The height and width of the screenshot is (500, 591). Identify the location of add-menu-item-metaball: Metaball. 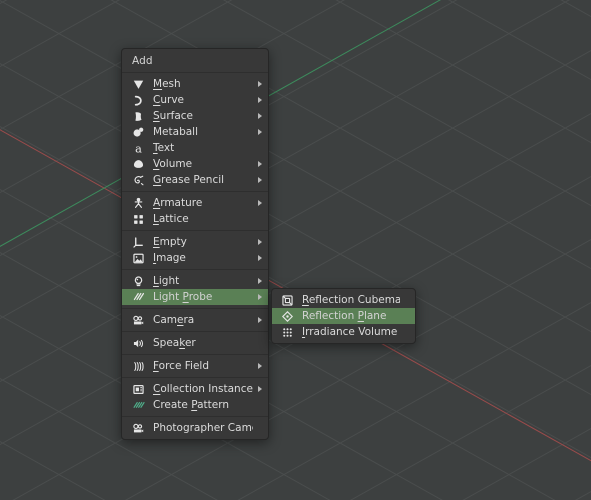
(195, 132).